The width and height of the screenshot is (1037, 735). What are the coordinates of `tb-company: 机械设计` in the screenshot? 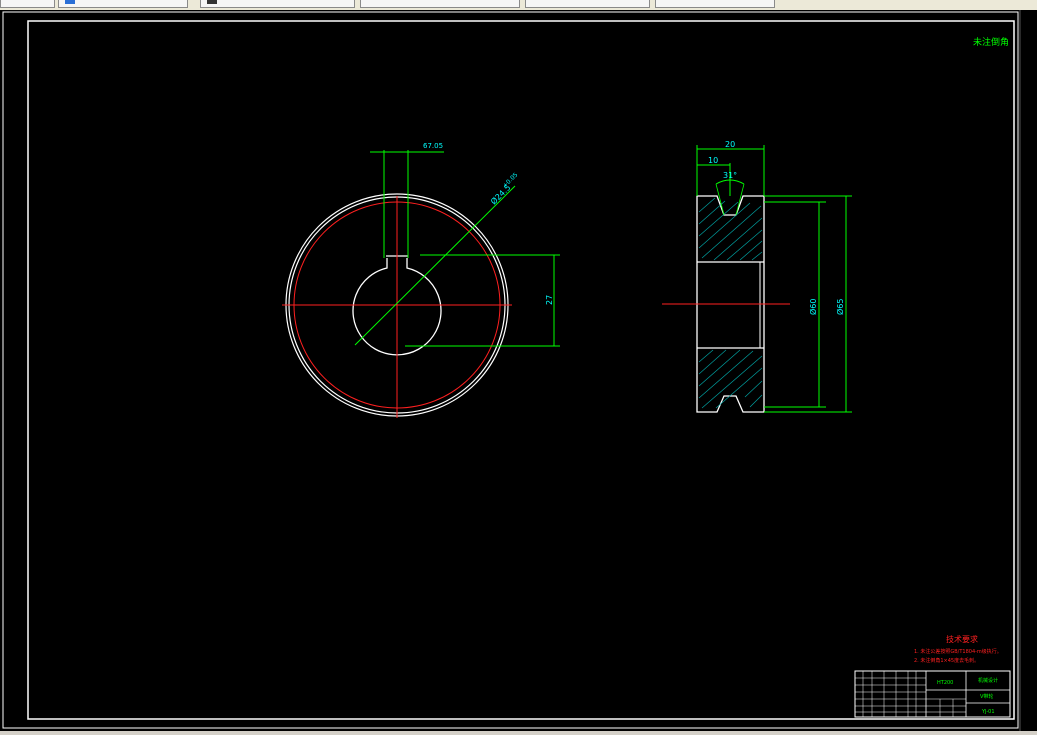 It's located at (988, 680).